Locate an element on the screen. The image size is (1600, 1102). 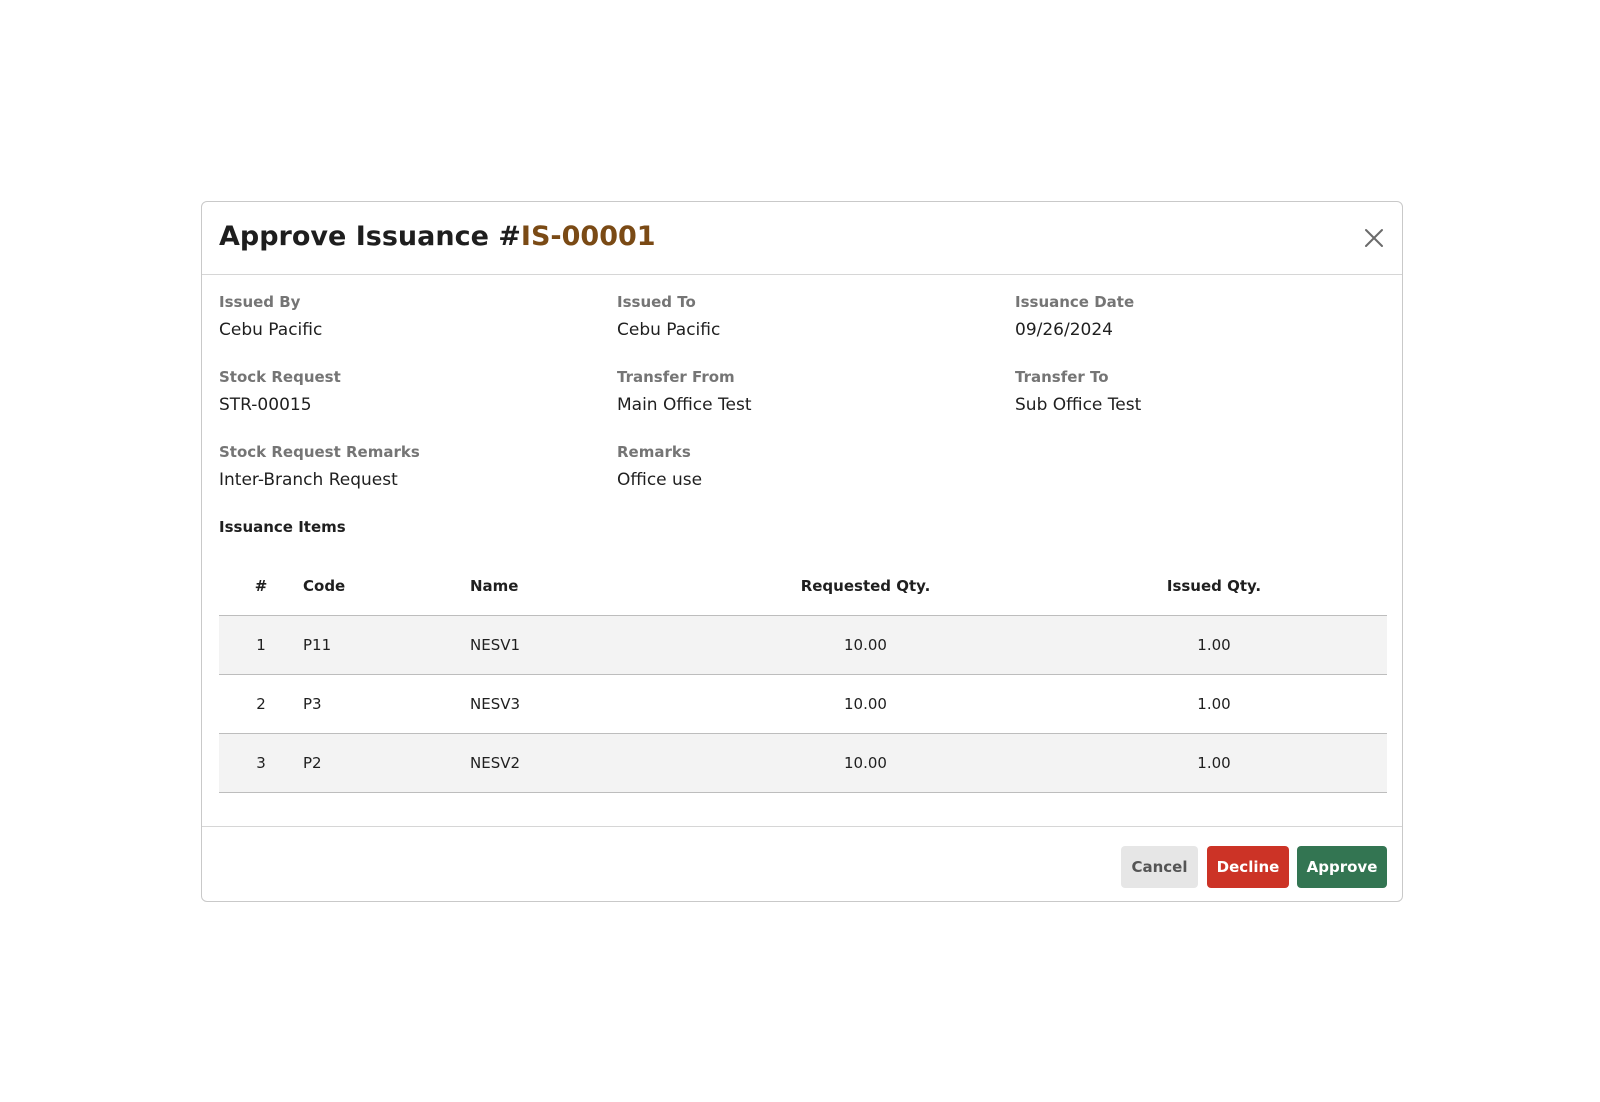
field-label: Transfer From is located at coordinates (676, 377).